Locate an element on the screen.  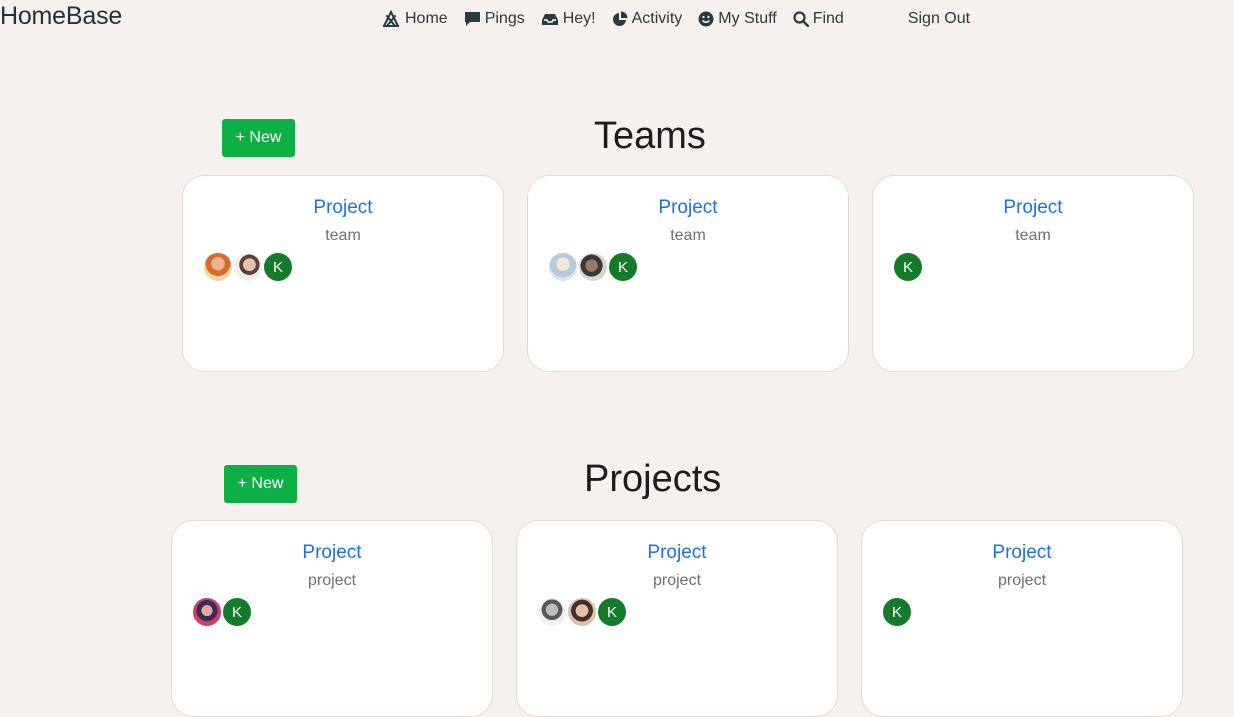
nav-pings: Pings is located at coordinates (494, 19).